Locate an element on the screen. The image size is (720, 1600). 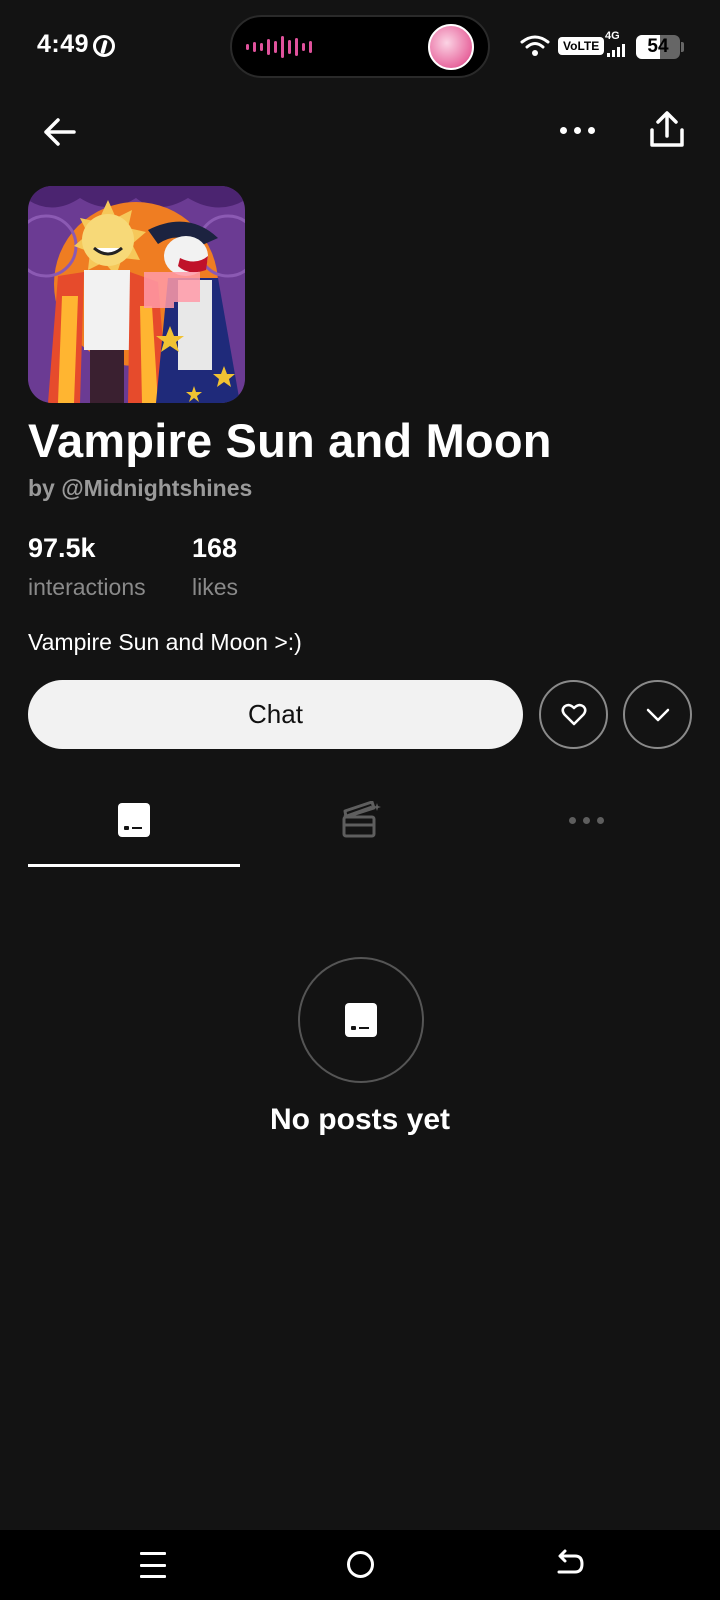
recent-apps-icon is located at coordinates (153, 1565).